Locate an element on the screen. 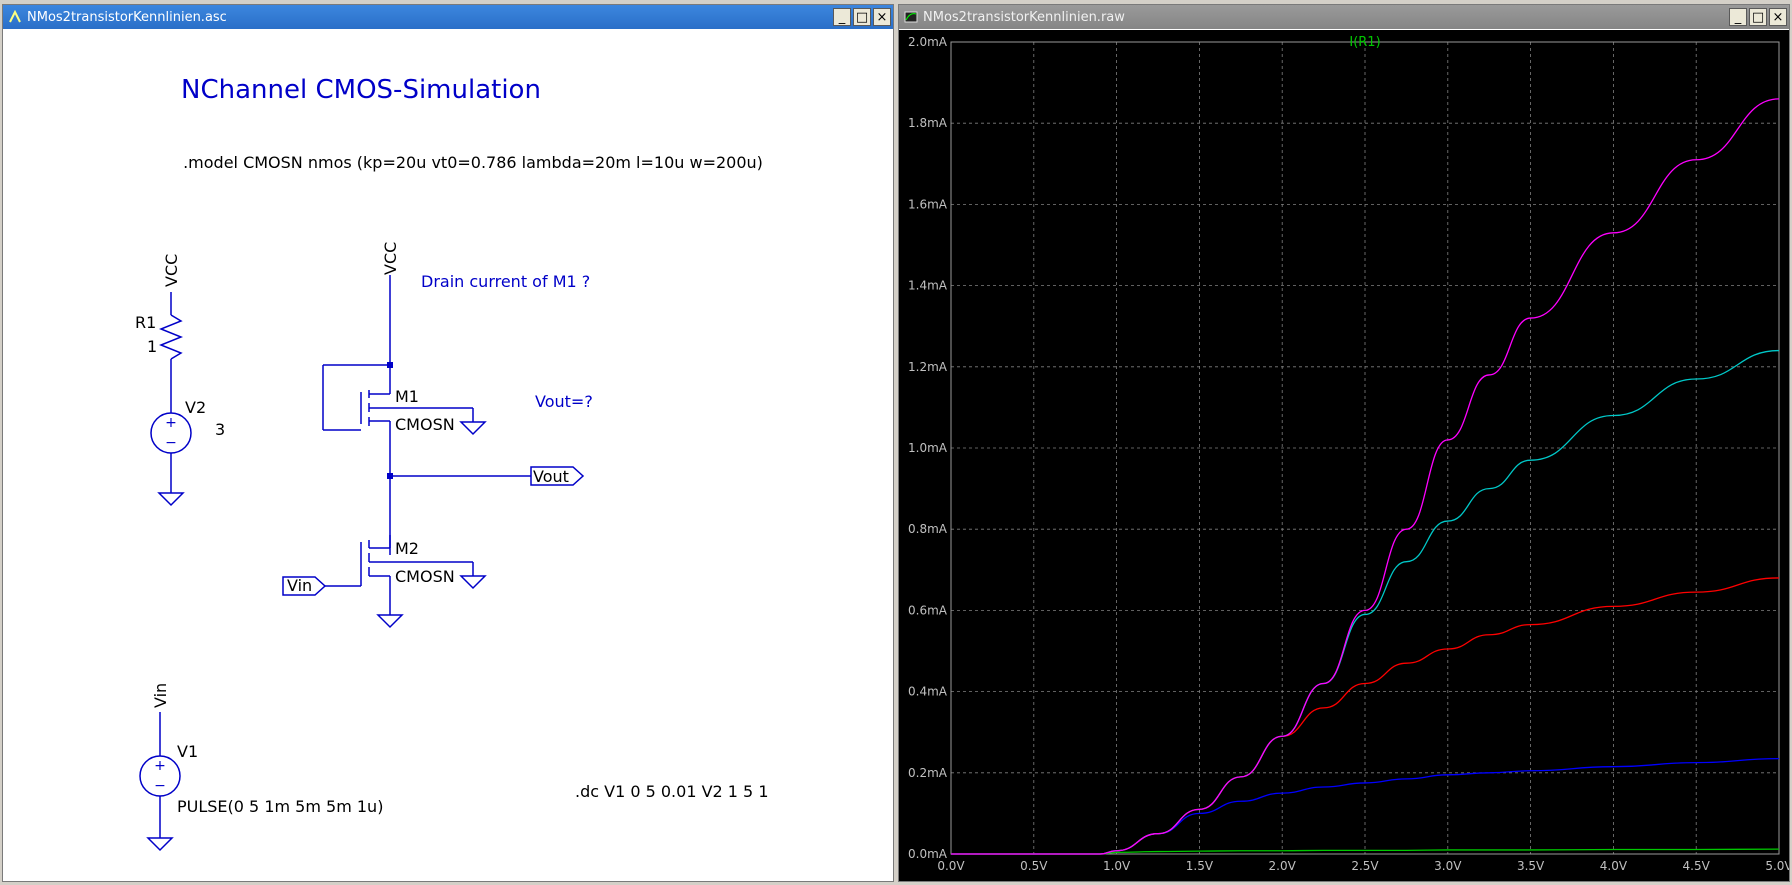  x-tick-label: 3.0V is located at coordinates (1448, 866).